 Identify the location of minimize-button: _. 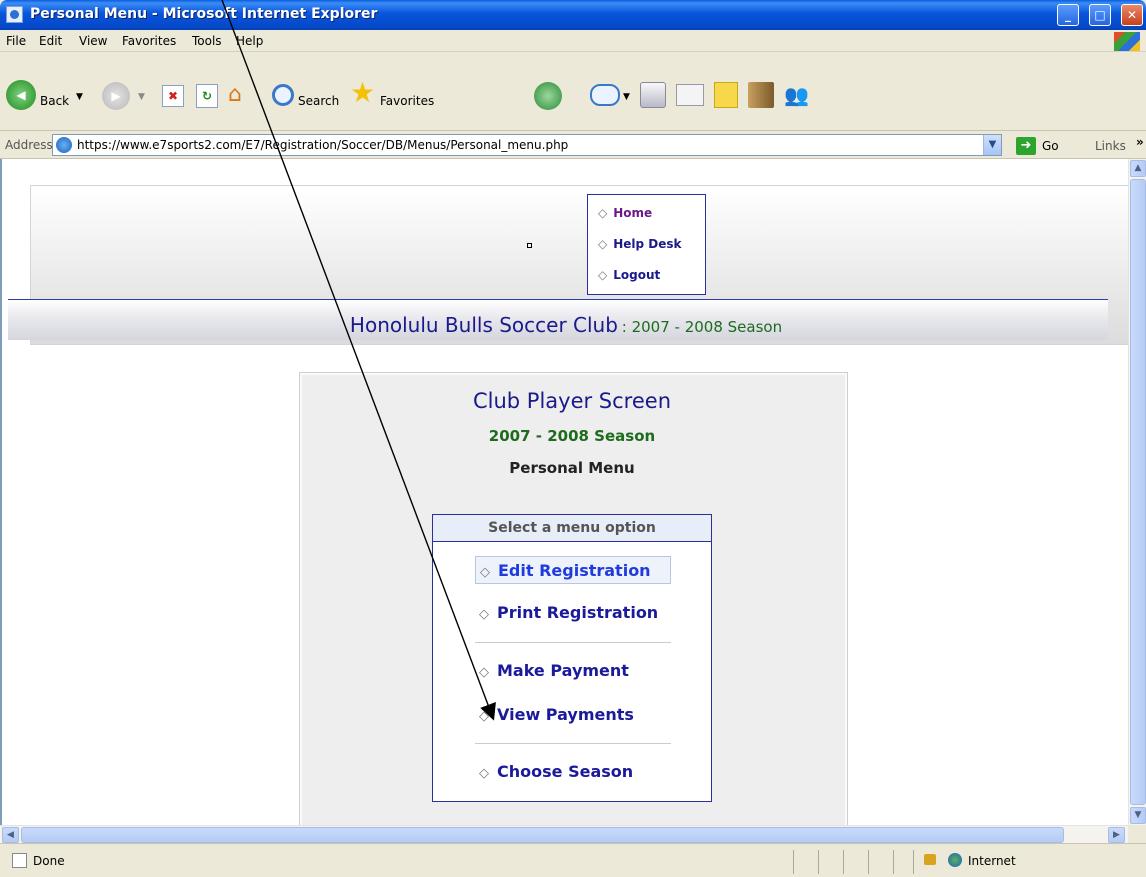
(1068, 15).